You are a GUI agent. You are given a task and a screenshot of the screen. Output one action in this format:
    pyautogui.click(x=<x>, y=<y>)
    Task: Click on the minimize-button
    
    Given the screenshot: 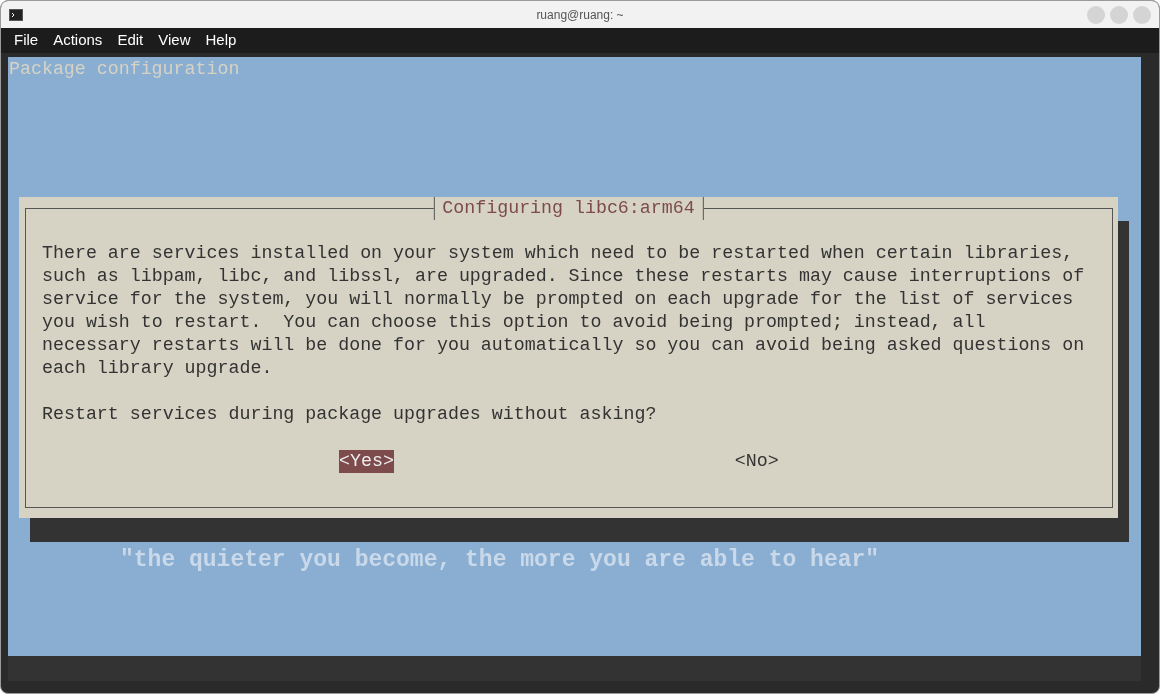 What is the action you would take?
    pyautogui.click(x=1096, y=14)
    